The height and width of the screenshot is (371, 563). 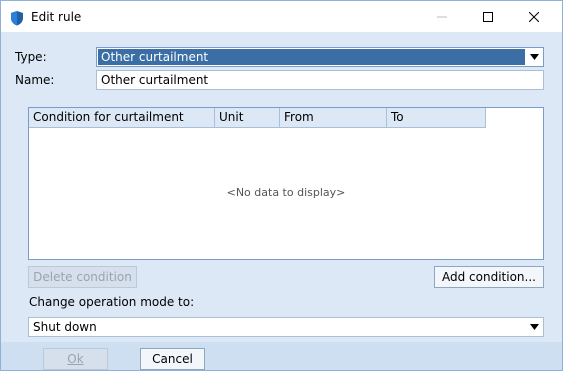 I want to click on minimize-button, so click(x=442, y=16).